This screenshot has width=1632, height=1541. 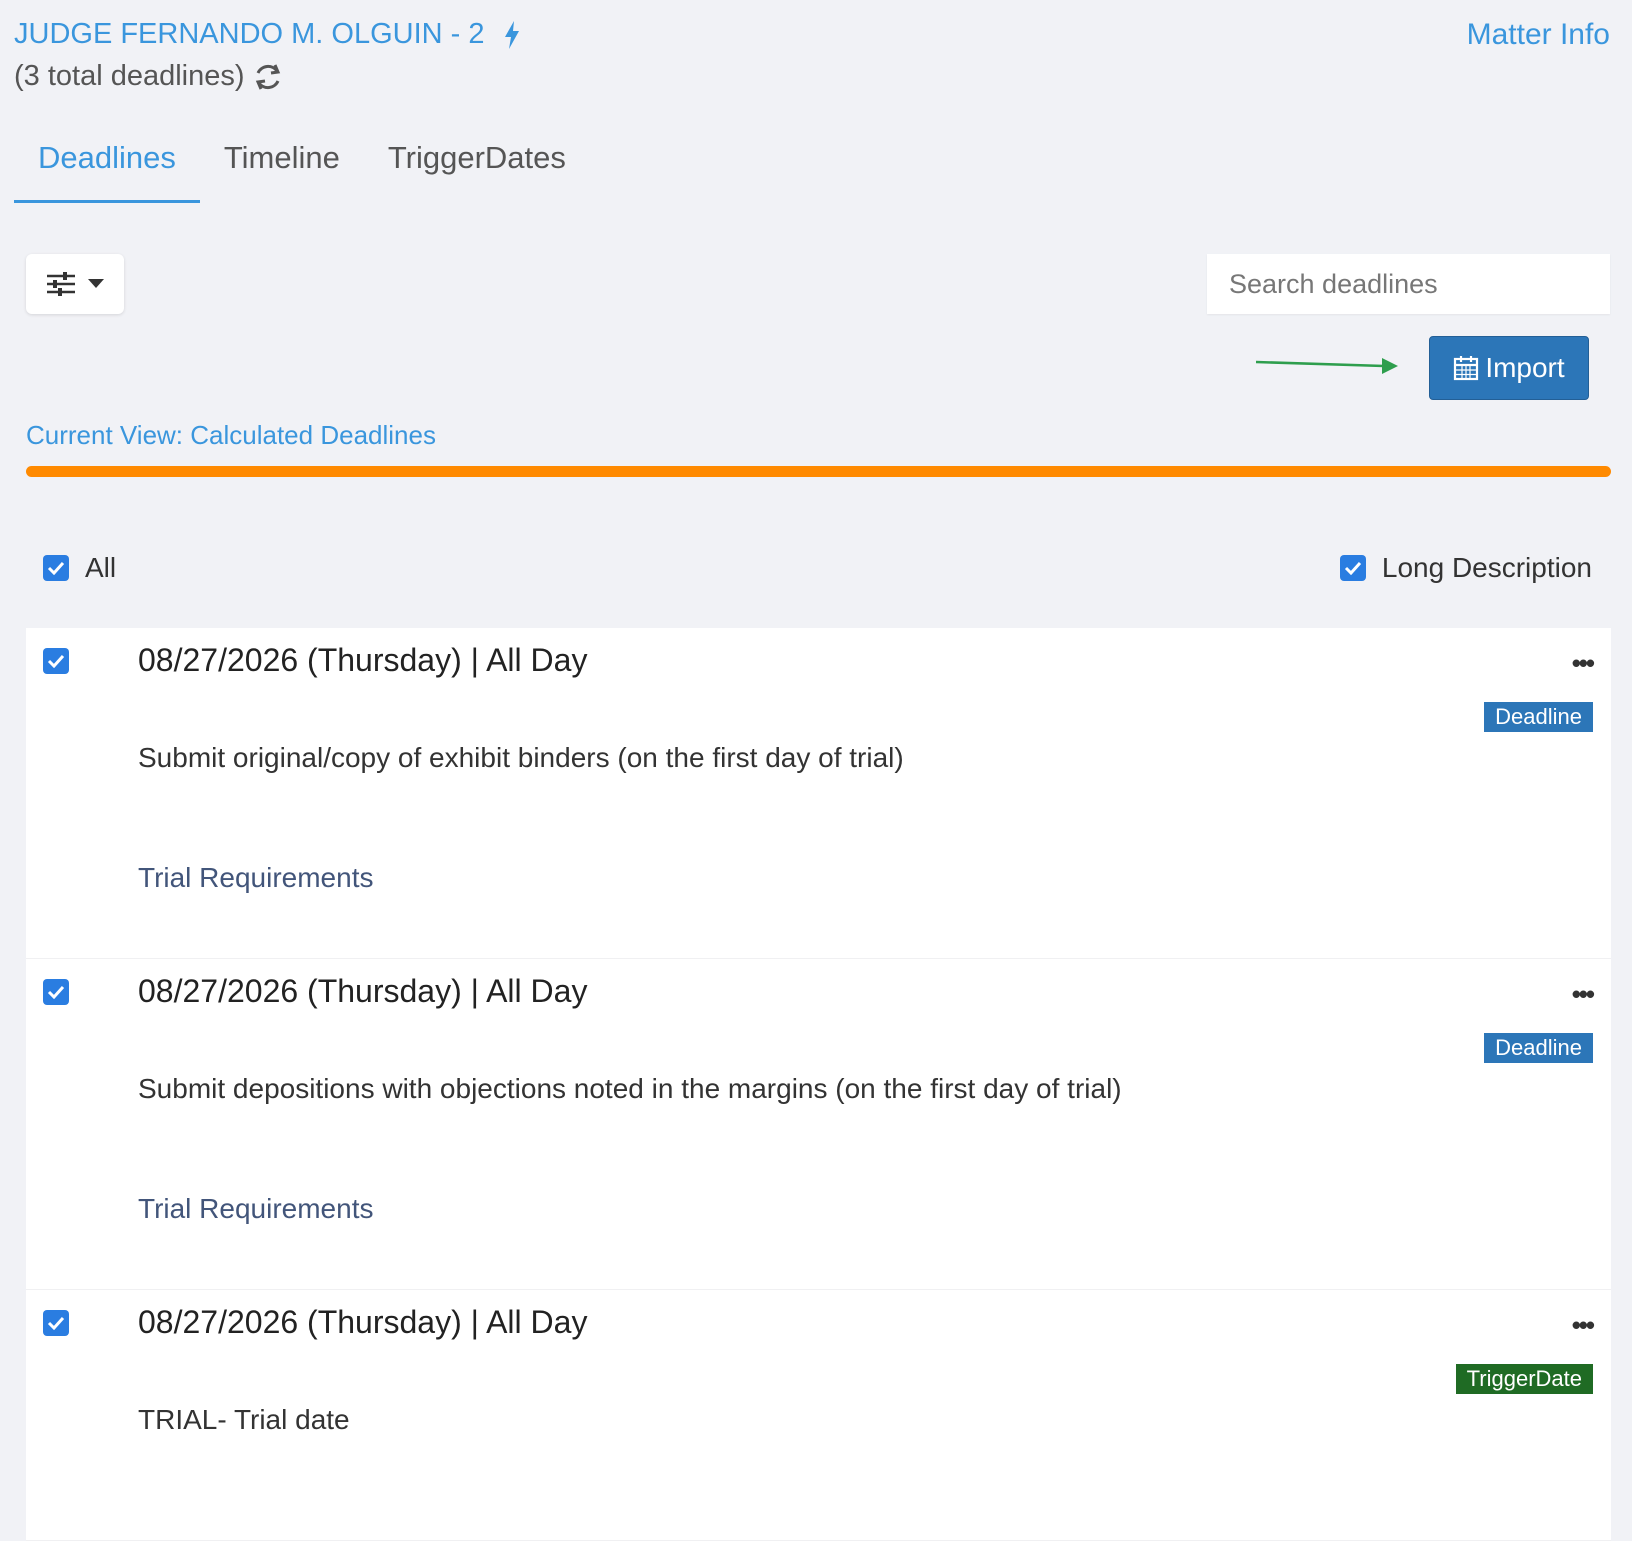 I want to click on select-all-option: All, so click(x=79, y=568).